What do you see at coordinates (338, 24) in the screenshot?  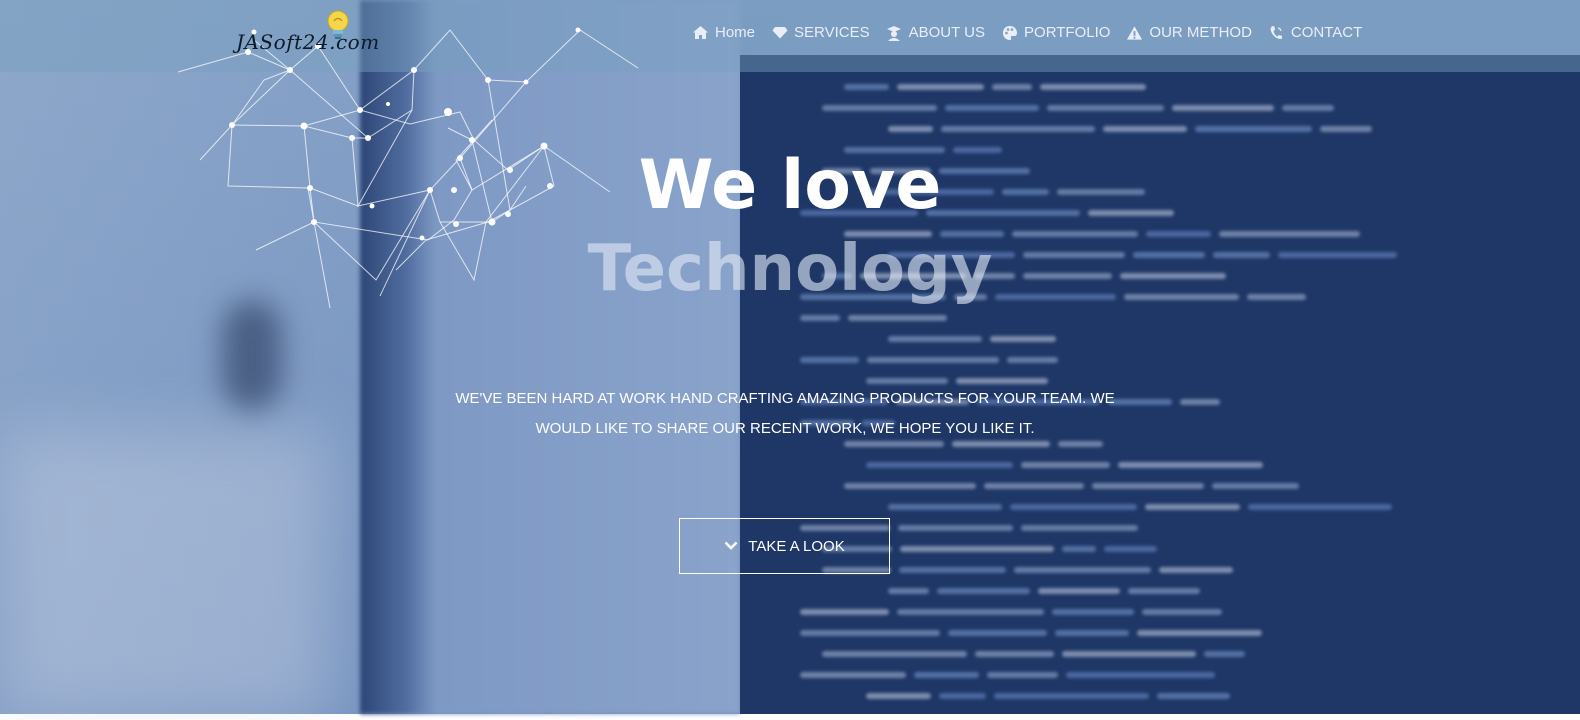 I see `lightbulb-icon` at bounding box center [338, 24].